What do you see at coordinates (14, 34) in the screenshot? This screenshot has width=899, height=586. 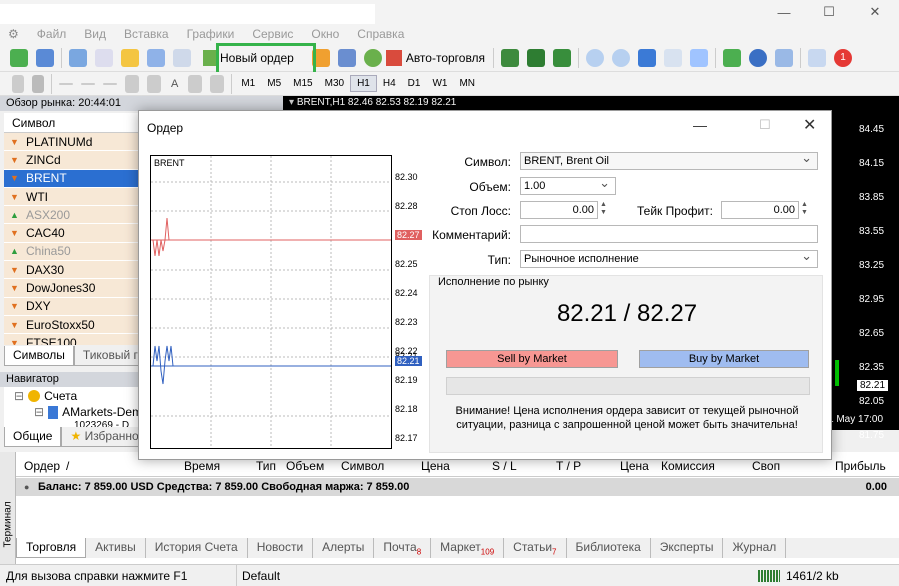 I see `app-gear-icon: ⚙` at bounding box center [14, 34].